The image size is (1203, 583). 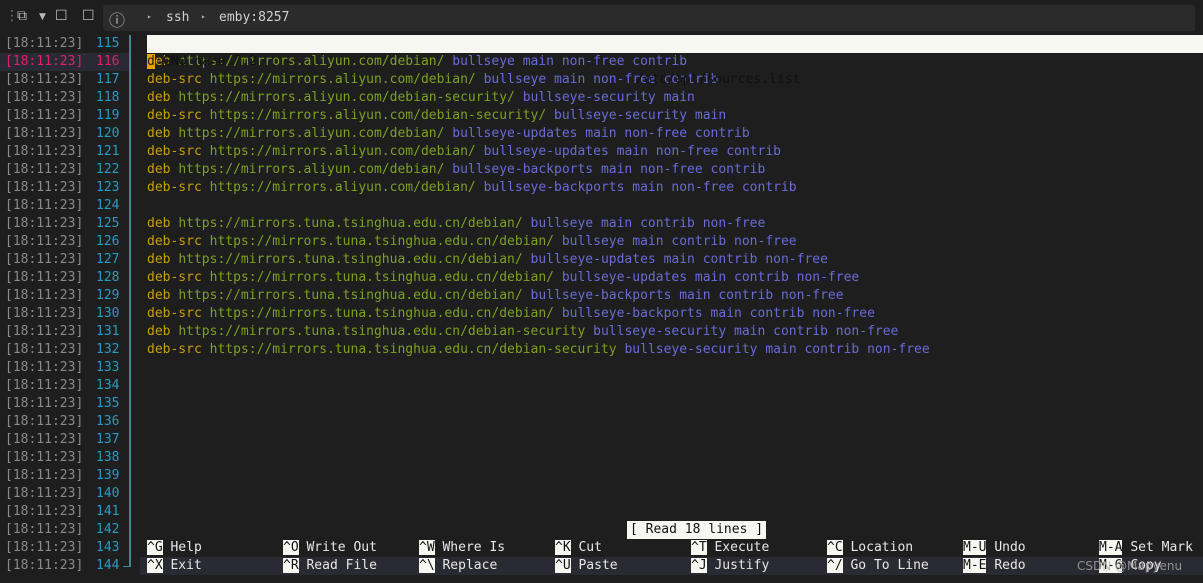 What do you see at coordinates (108, 475) in the screenshot?
I see `line-number: 139` at bounding box center [108, 475].